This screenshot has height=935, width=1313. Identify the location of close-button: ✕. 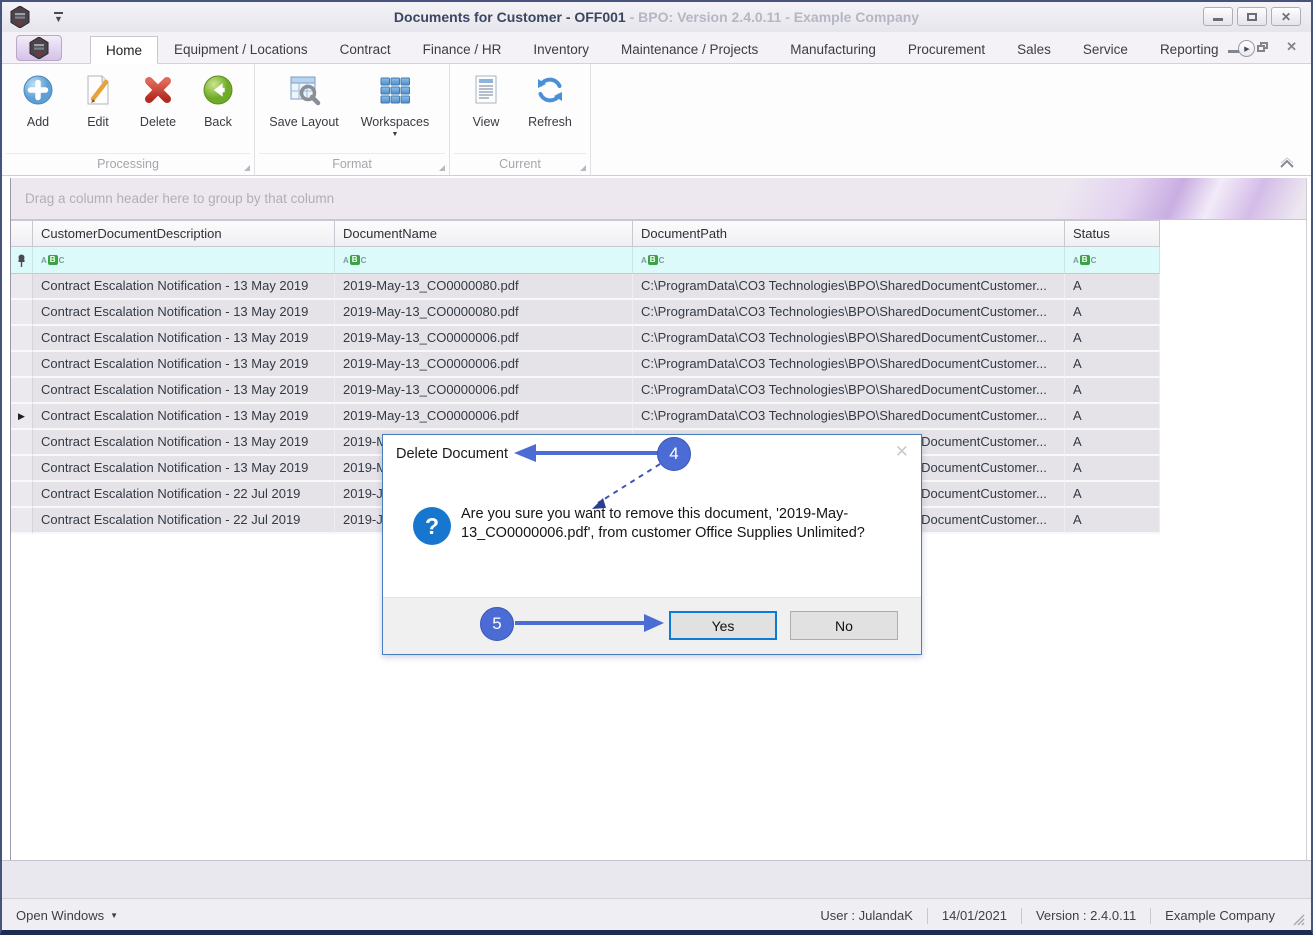
(1286, 16).